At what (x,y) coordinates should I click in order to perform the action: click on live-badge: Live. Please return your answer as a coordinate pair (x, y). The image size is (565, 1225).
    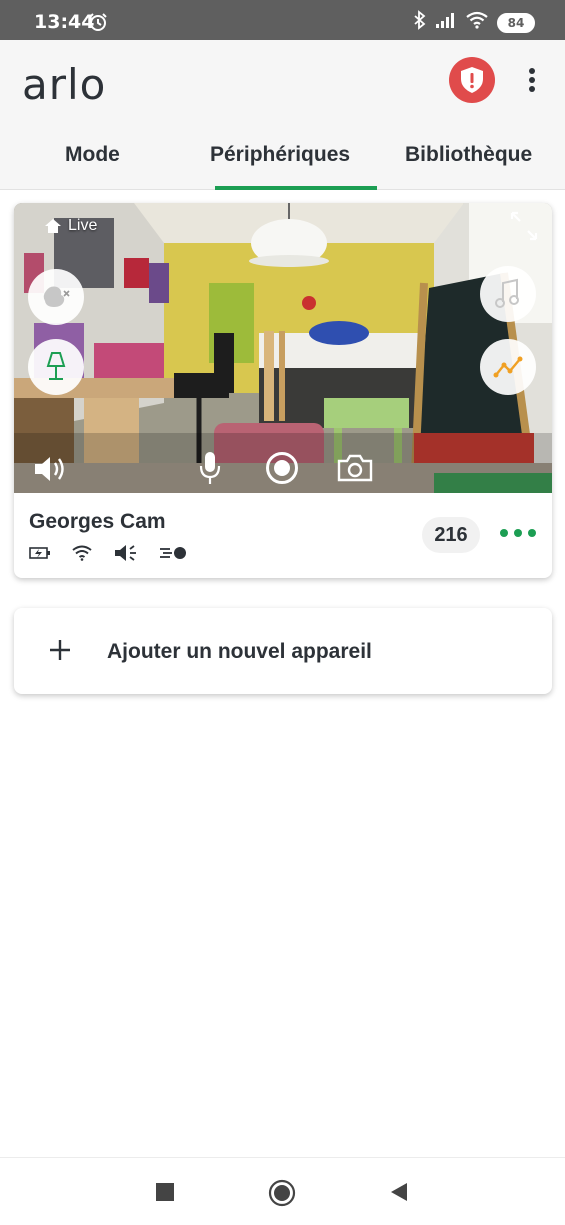
    Looking at the image, I should click on (70, 226).